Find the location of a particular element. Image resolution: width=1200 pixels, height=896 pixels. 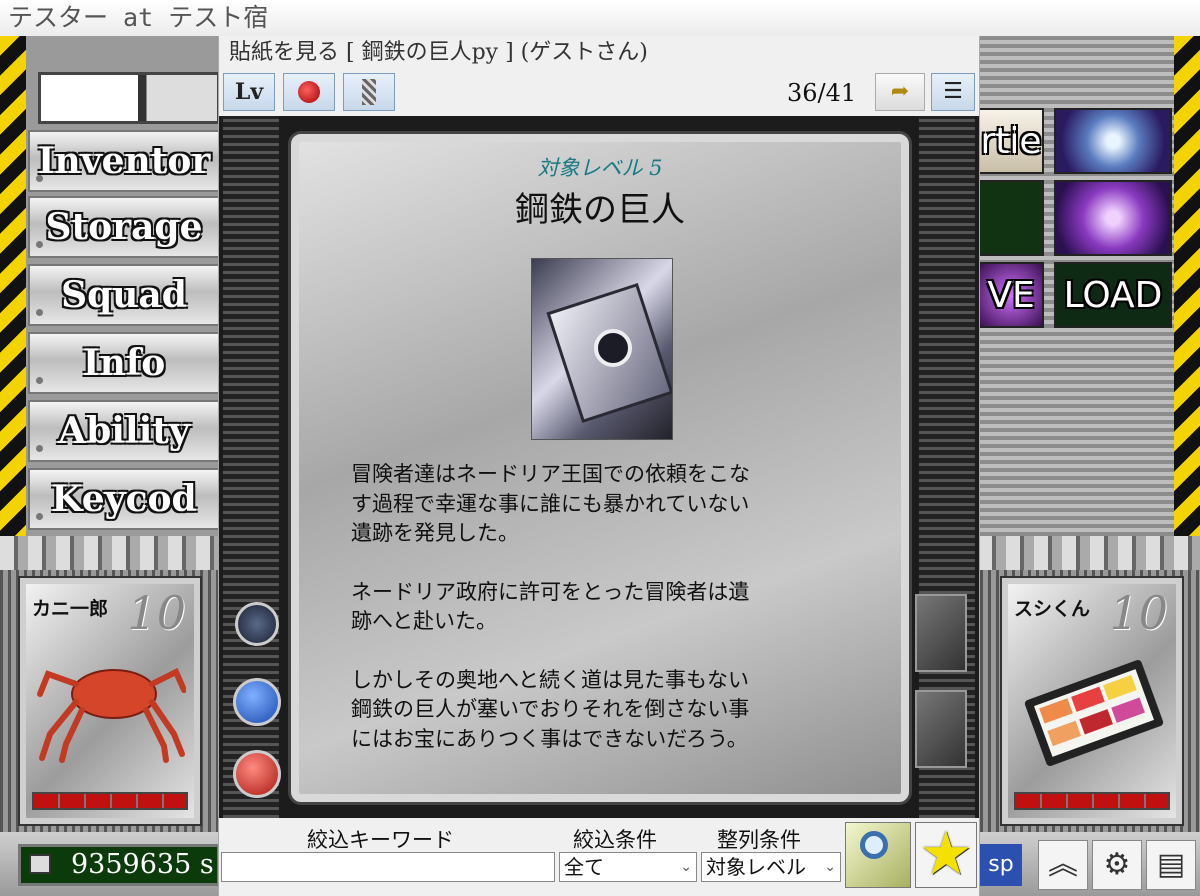

menu-button-ability: Ability is located at coordinates (124, 431).